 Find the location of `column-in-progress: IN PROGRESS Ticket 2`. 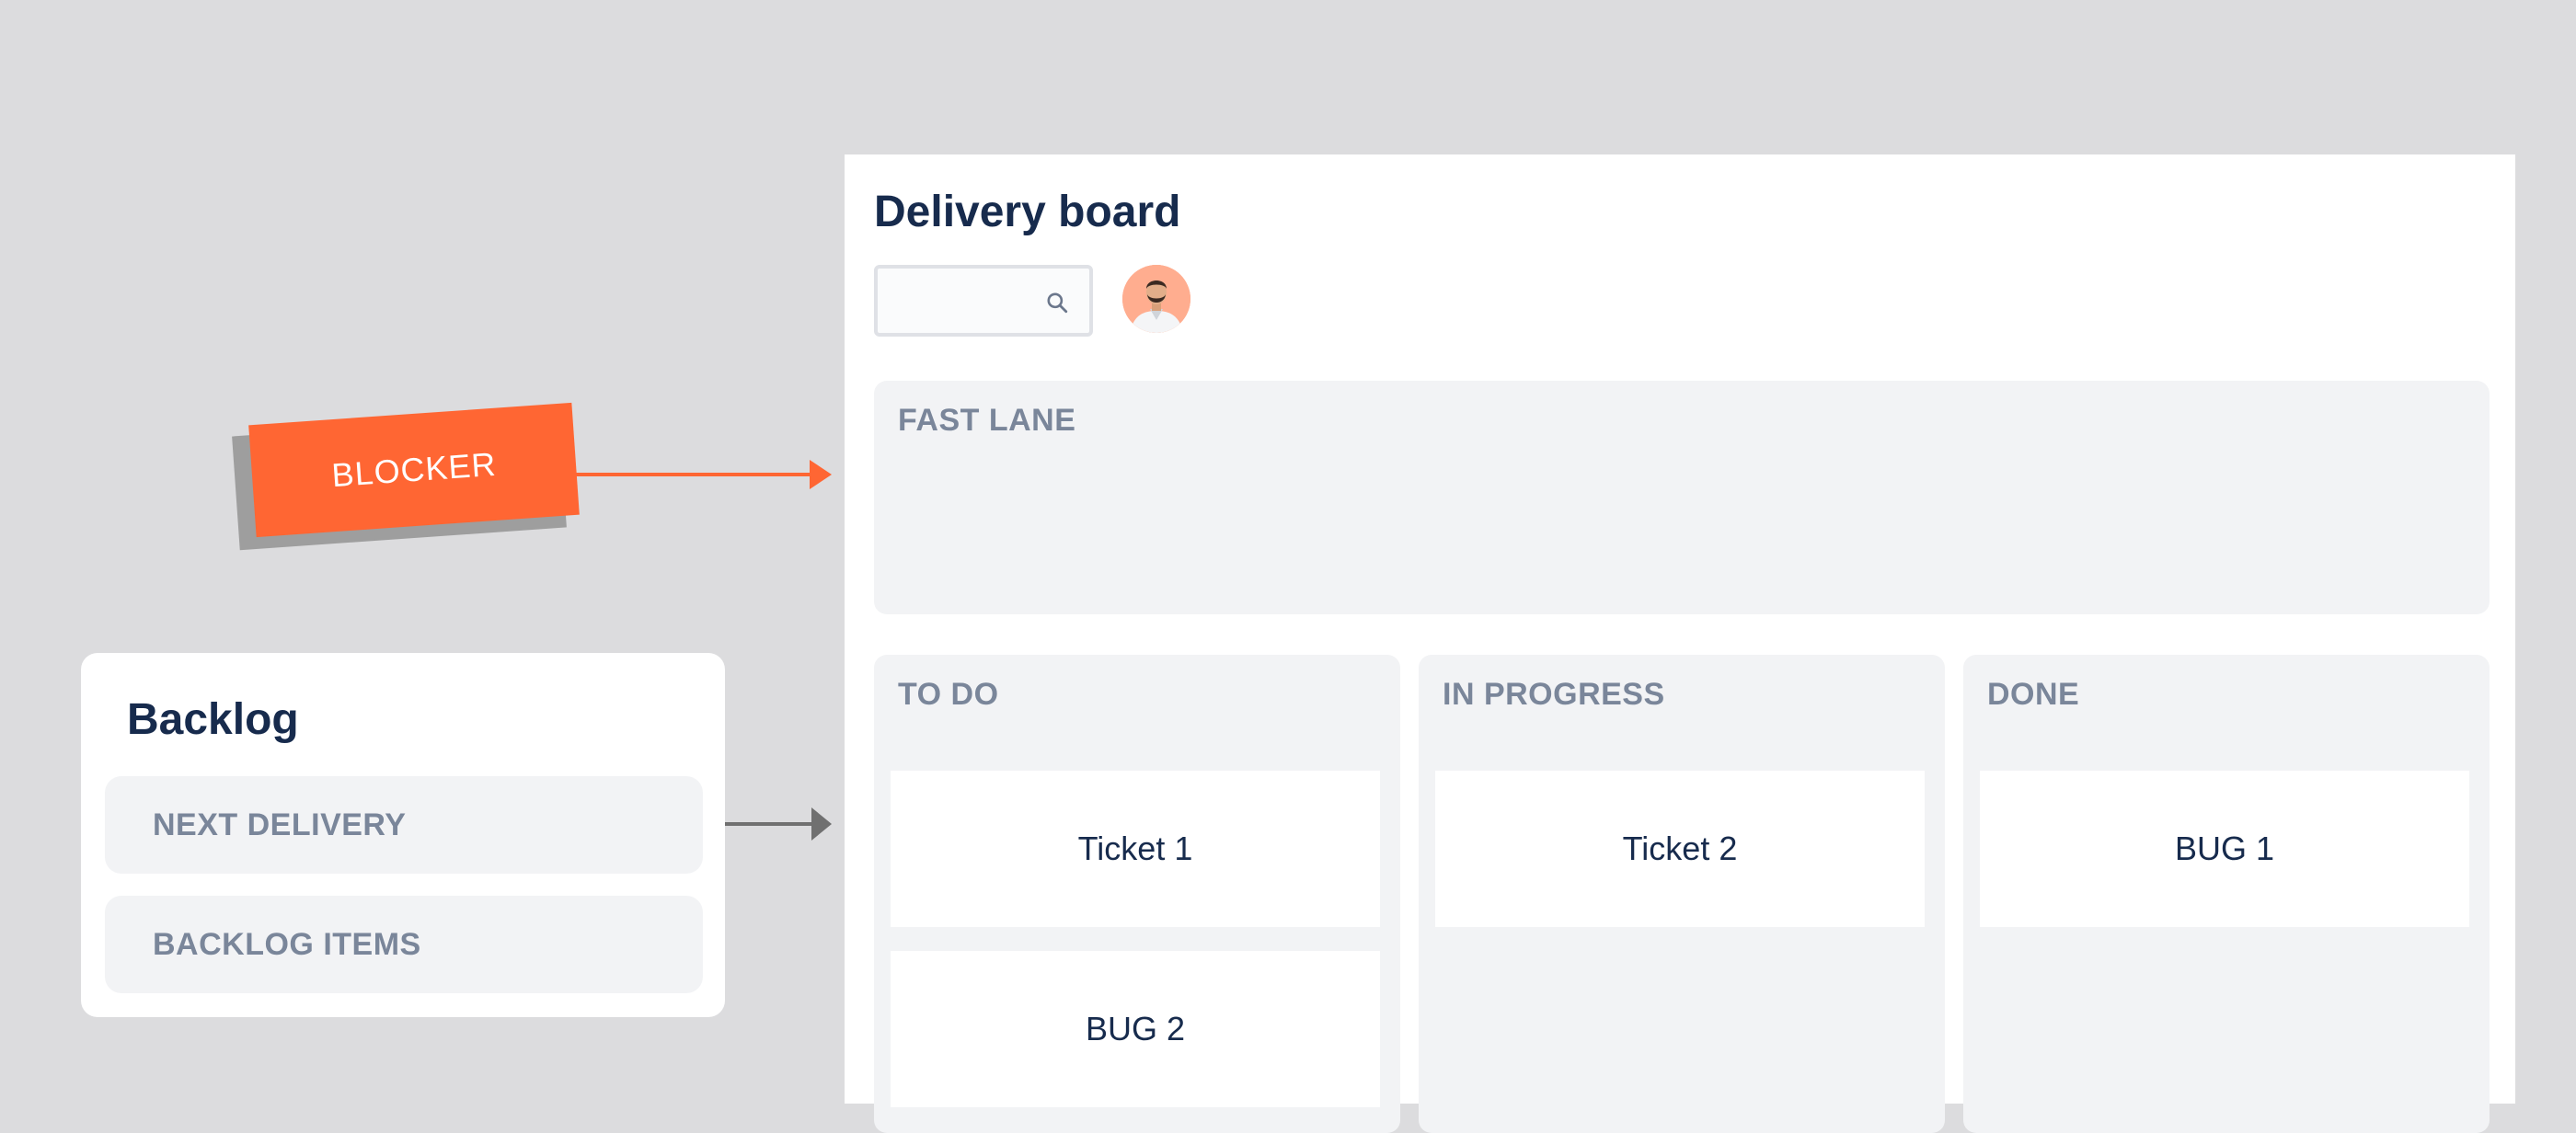

column-in-progress: IN PROGRESS Ticket 2 is located at coordinates (1682, 894).